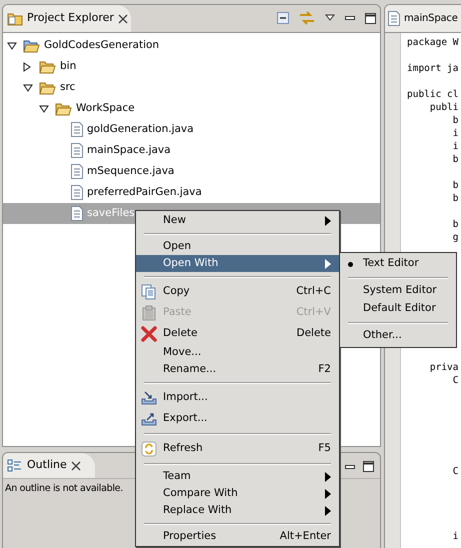  What do you see at coordinates (432, 94) in the screenshot?
I see `code-line: public cl` at bounding box center [432, 94].